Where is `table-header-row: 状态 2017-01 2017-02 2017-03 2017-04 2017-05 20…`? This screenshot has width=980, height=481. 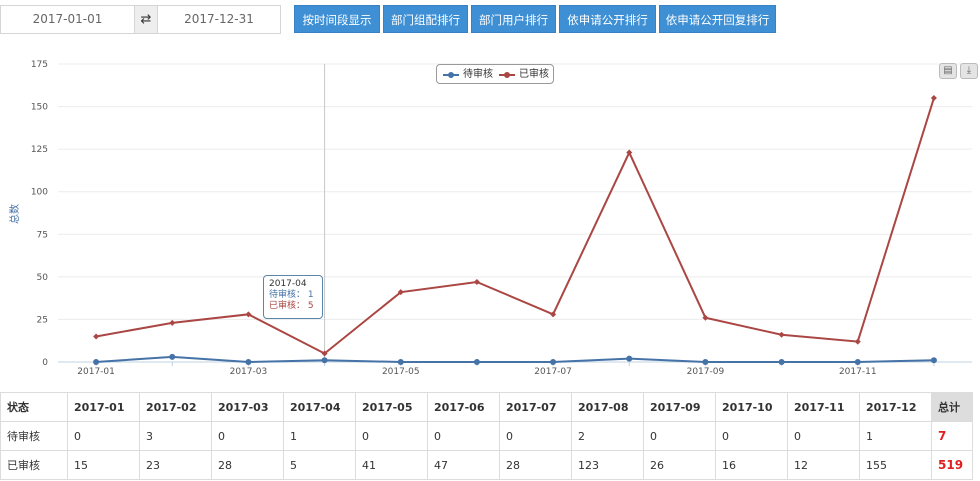
table-header-row: 状态 2017-01 2017-02 2017-03 2017-04 2017-05 20… is located at coordinates (486, 407).